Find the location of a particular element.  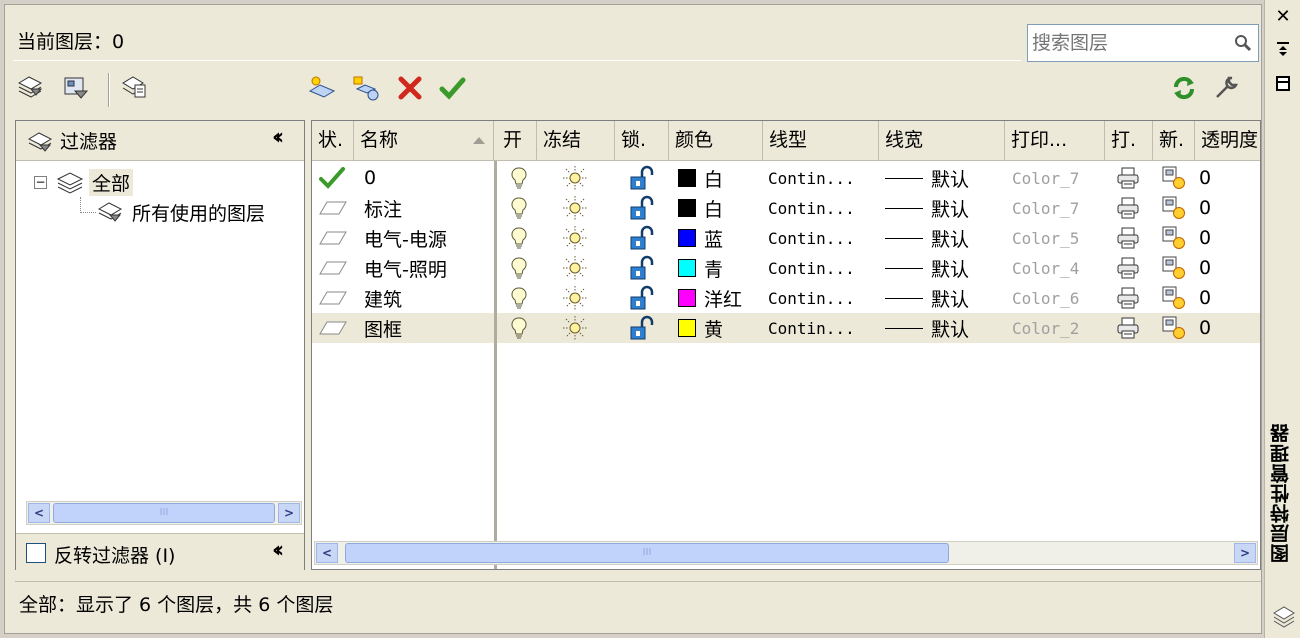

layer-row: 电气-照明 青 Contin... 默认 Color_4 0 is located at coordinates (786, 268).